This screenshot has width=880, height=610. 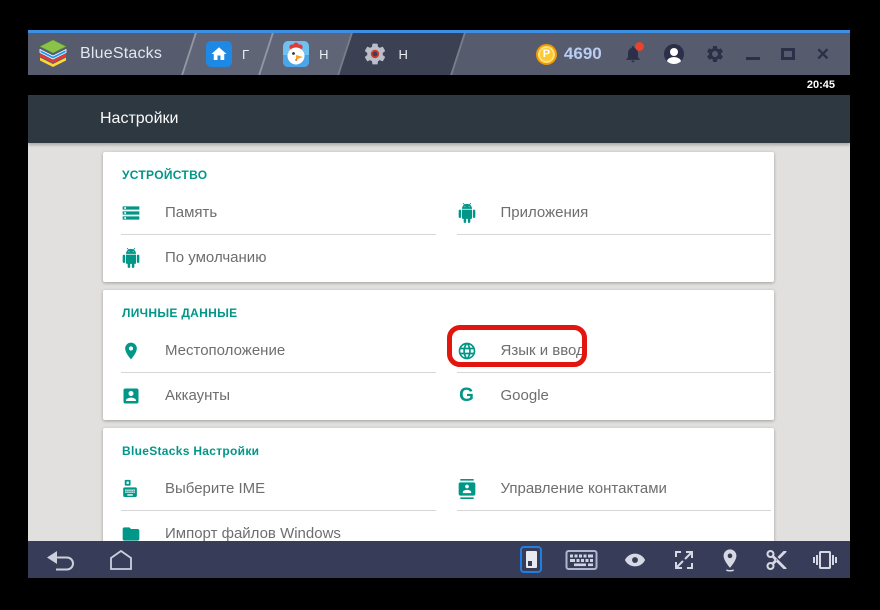 I want to click on page-title: Настройки, so click(x=139, y=118).